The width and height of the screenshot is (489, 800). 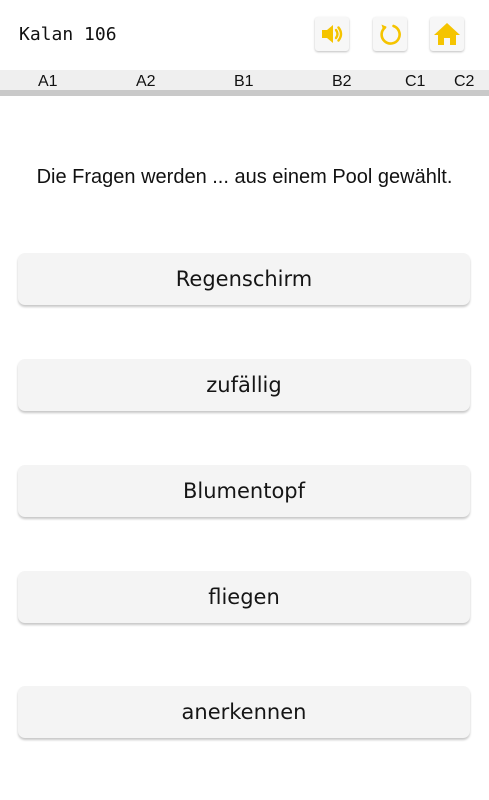 What do you see at coordinates (244, 279) in the screenshot?
I see `answer-option-1: Regenschirm` at bounding box center [244, 279].